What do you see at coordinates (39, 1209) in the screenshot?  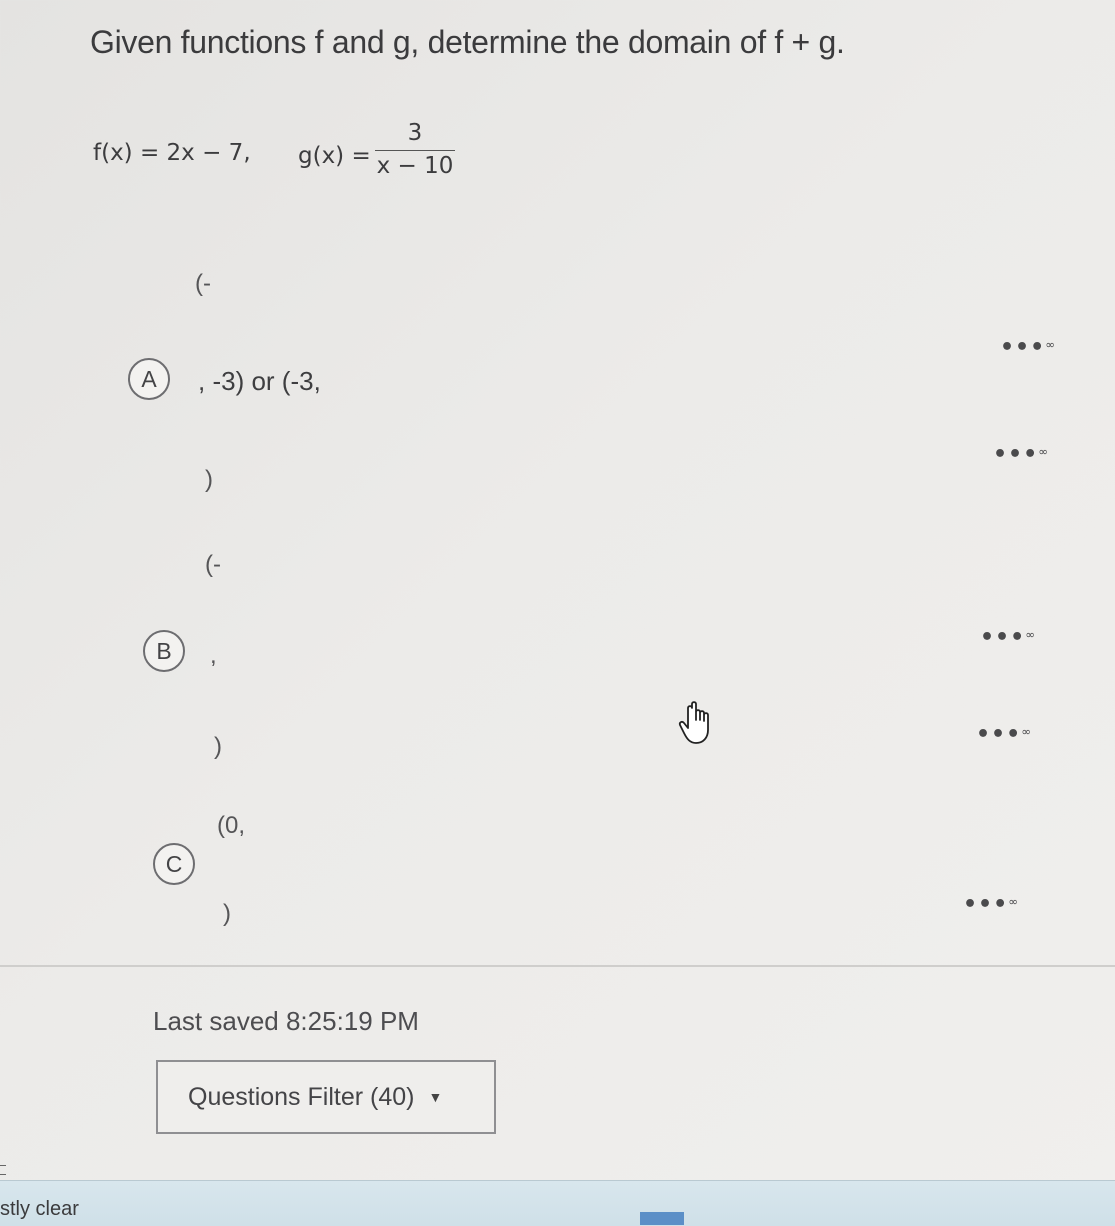 I see `weather-status: stly clear` at bounding box center [39, 1209].